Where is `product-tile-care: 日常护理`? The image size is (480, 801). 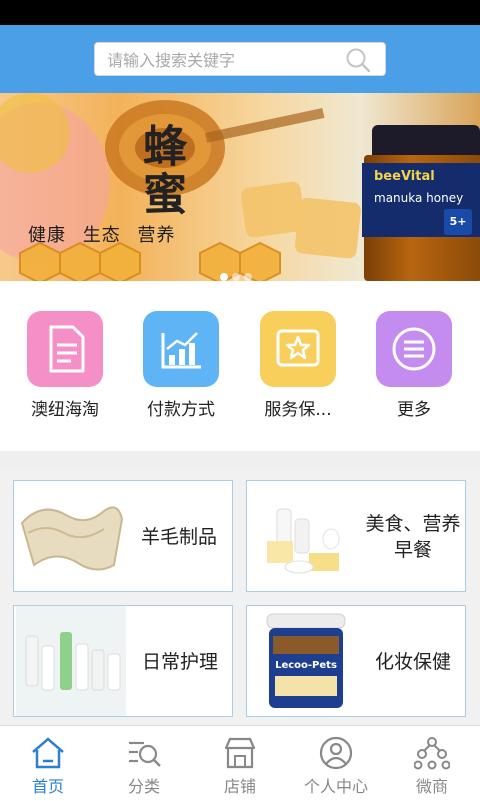
product-tile-care: 日常护理 is located at coordinates (123, 661).